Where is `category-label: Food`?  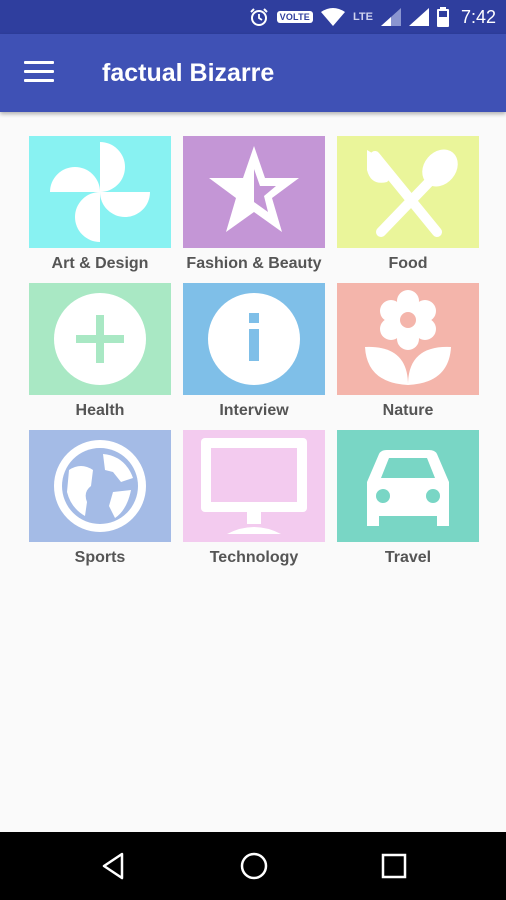
category-label: Food is located at coordinates (408, 263).